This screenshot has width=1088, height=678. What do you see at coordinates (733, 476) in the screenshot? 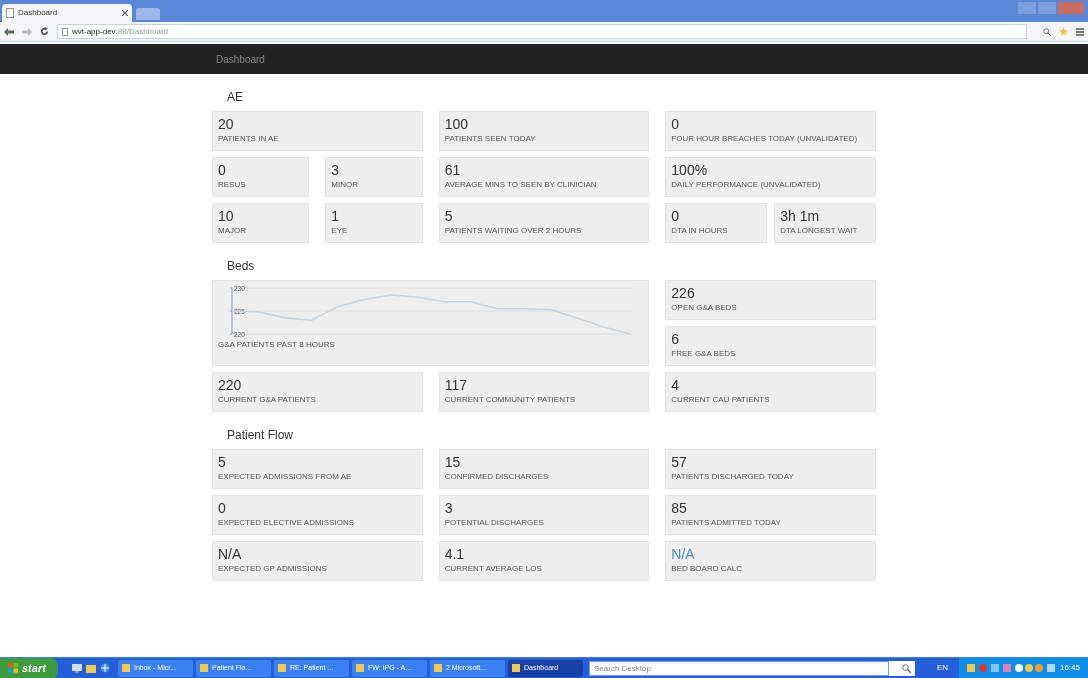
I see `stat-label: PATIENTS DISCHARGED TODAY` at bounding box center [733, 476].